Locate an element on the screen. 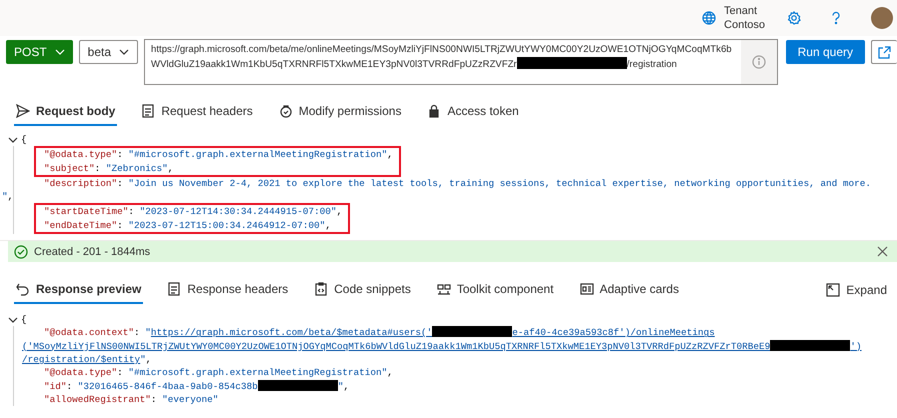  component-icon is located at coordinates (443, 289).